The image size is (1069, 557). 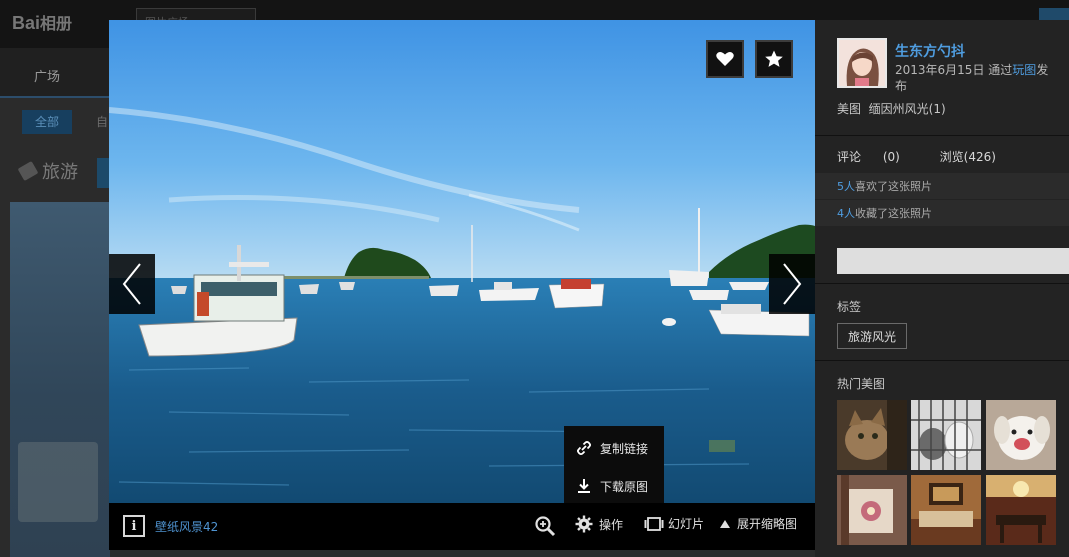 What do you see at coordinates (1000, 70) in the screenshot?
I see `publish-via-prefix: 通过` at bounding box center [1000, 70].